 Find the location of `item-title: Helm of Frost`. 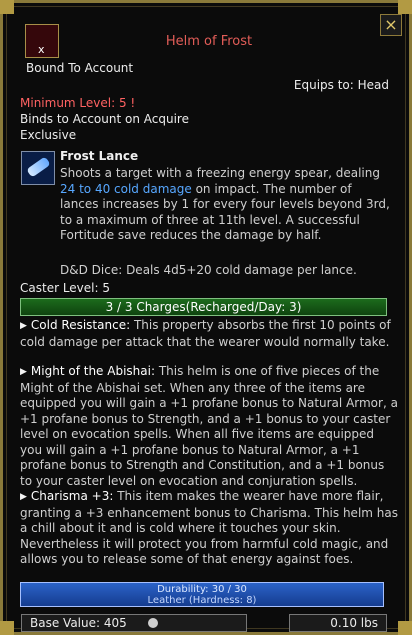

item-title: Helm of Frost is located at coordinates (209, 41).